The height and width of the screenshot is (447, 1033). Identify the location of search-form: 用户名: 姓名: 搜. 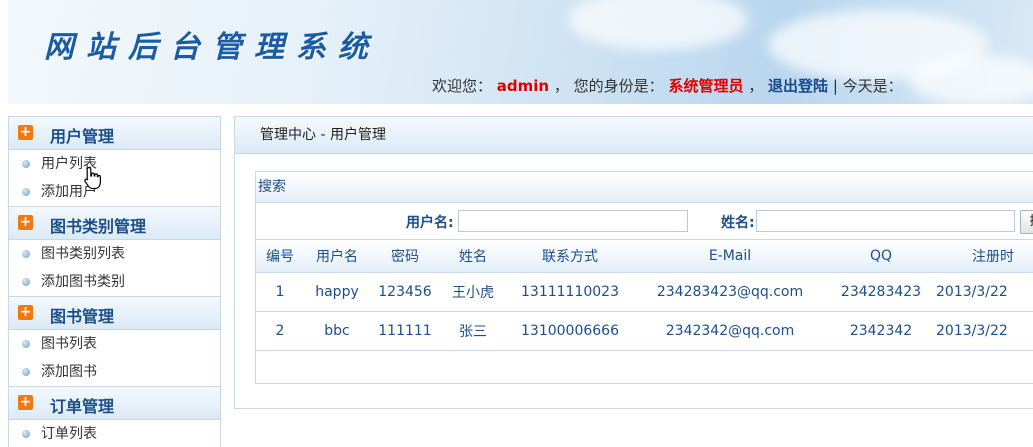
(644, 221).